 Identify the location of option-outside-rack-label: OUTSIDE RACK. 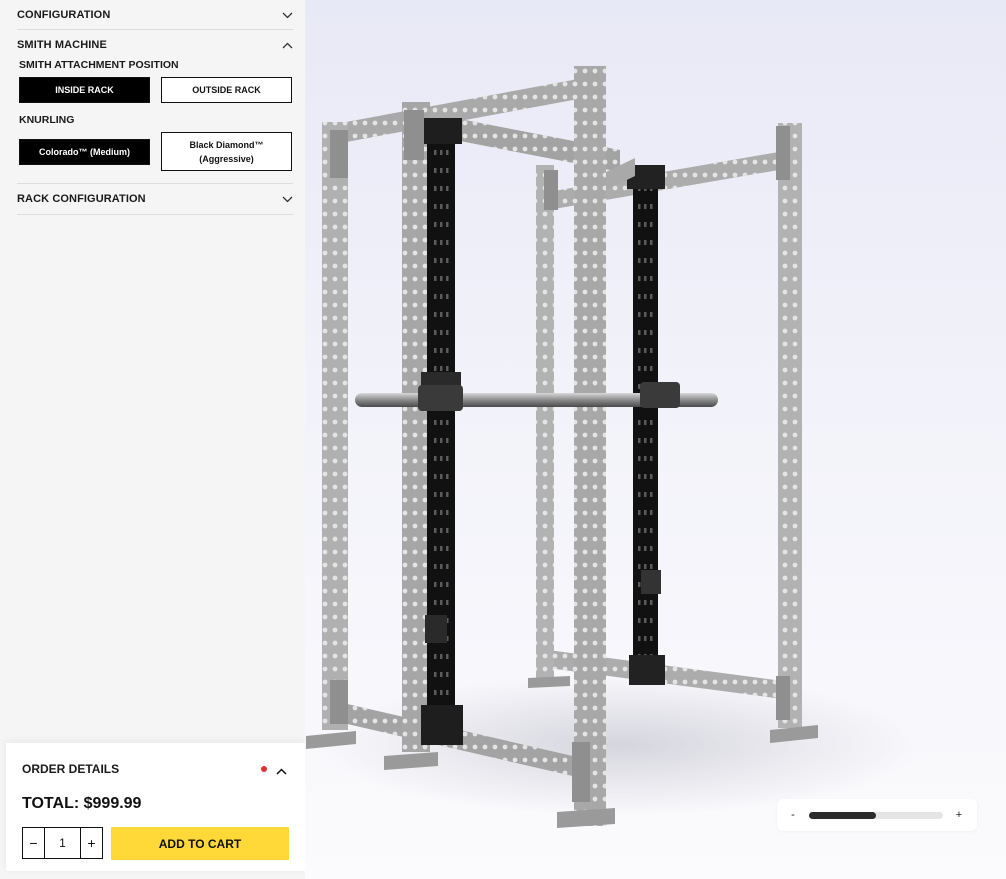
(226, 90).